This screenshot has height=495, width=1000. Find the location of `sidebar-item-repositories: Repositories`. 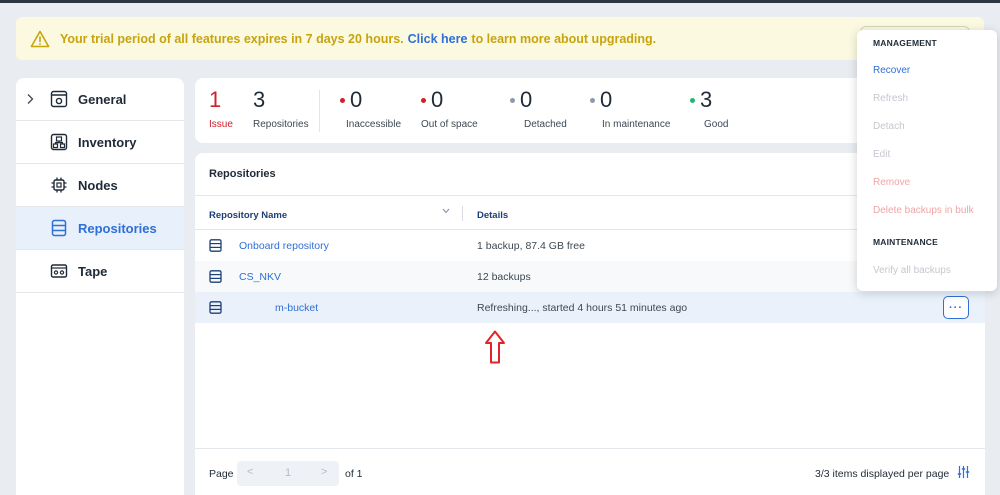

sidebar-item-repositories: Repositories is located at coordinates (100, 228).